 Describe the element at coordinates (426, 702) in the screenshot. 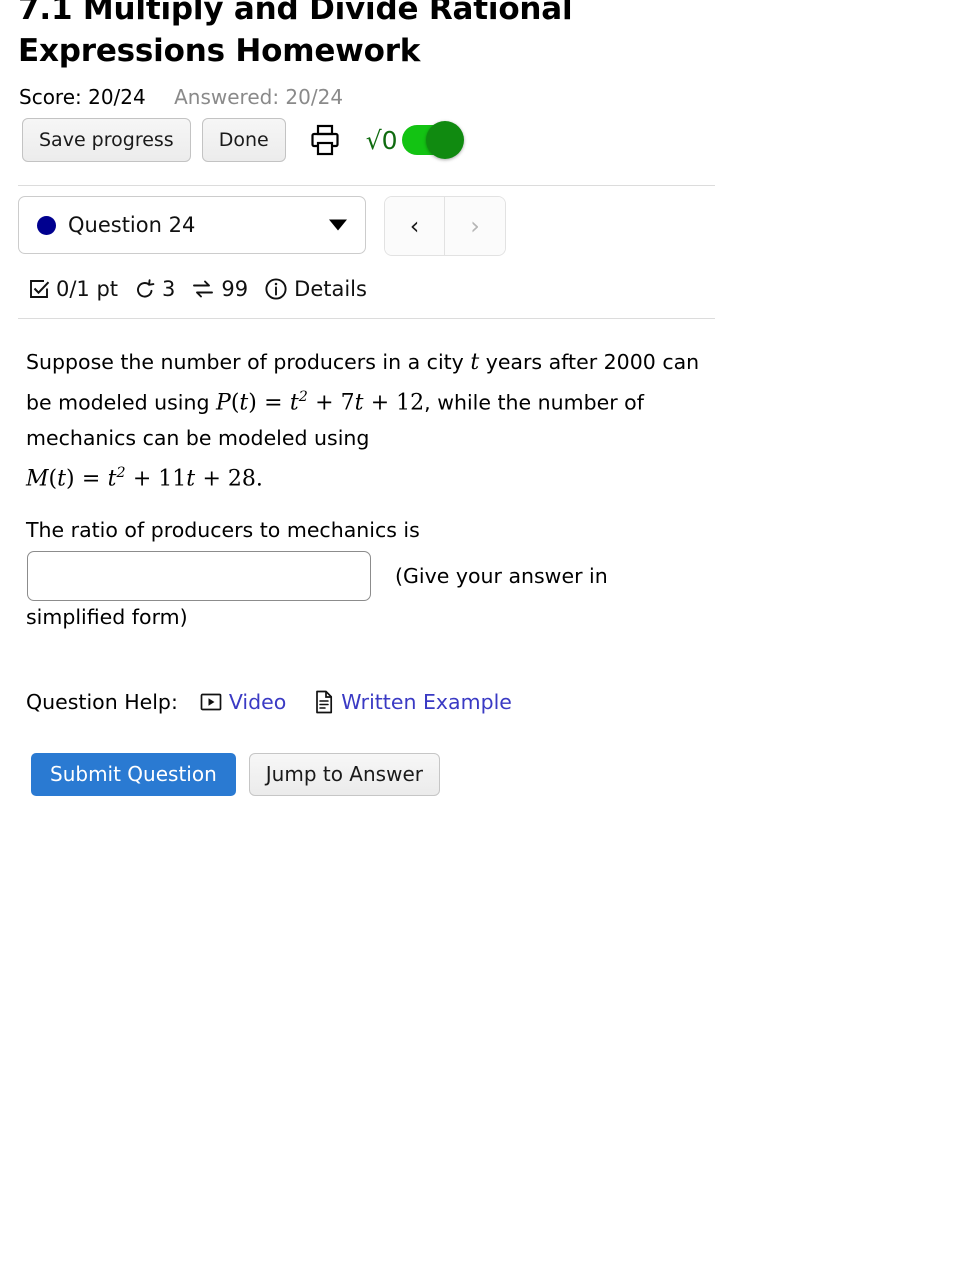

I see `written-example-label: Written Example` at that location.